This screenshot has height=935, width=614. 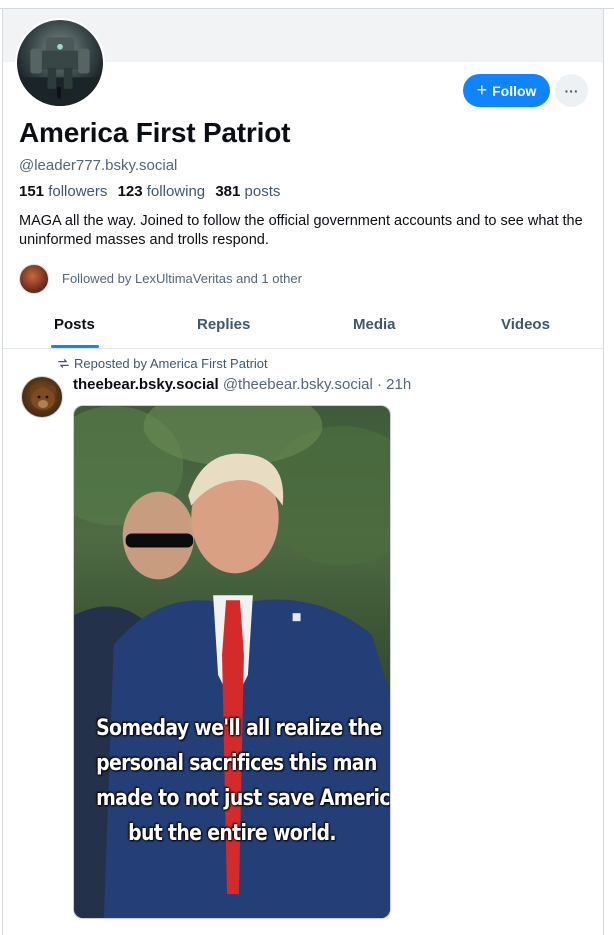 I want to click on followers-label: followers, so click(x=78, y=191).